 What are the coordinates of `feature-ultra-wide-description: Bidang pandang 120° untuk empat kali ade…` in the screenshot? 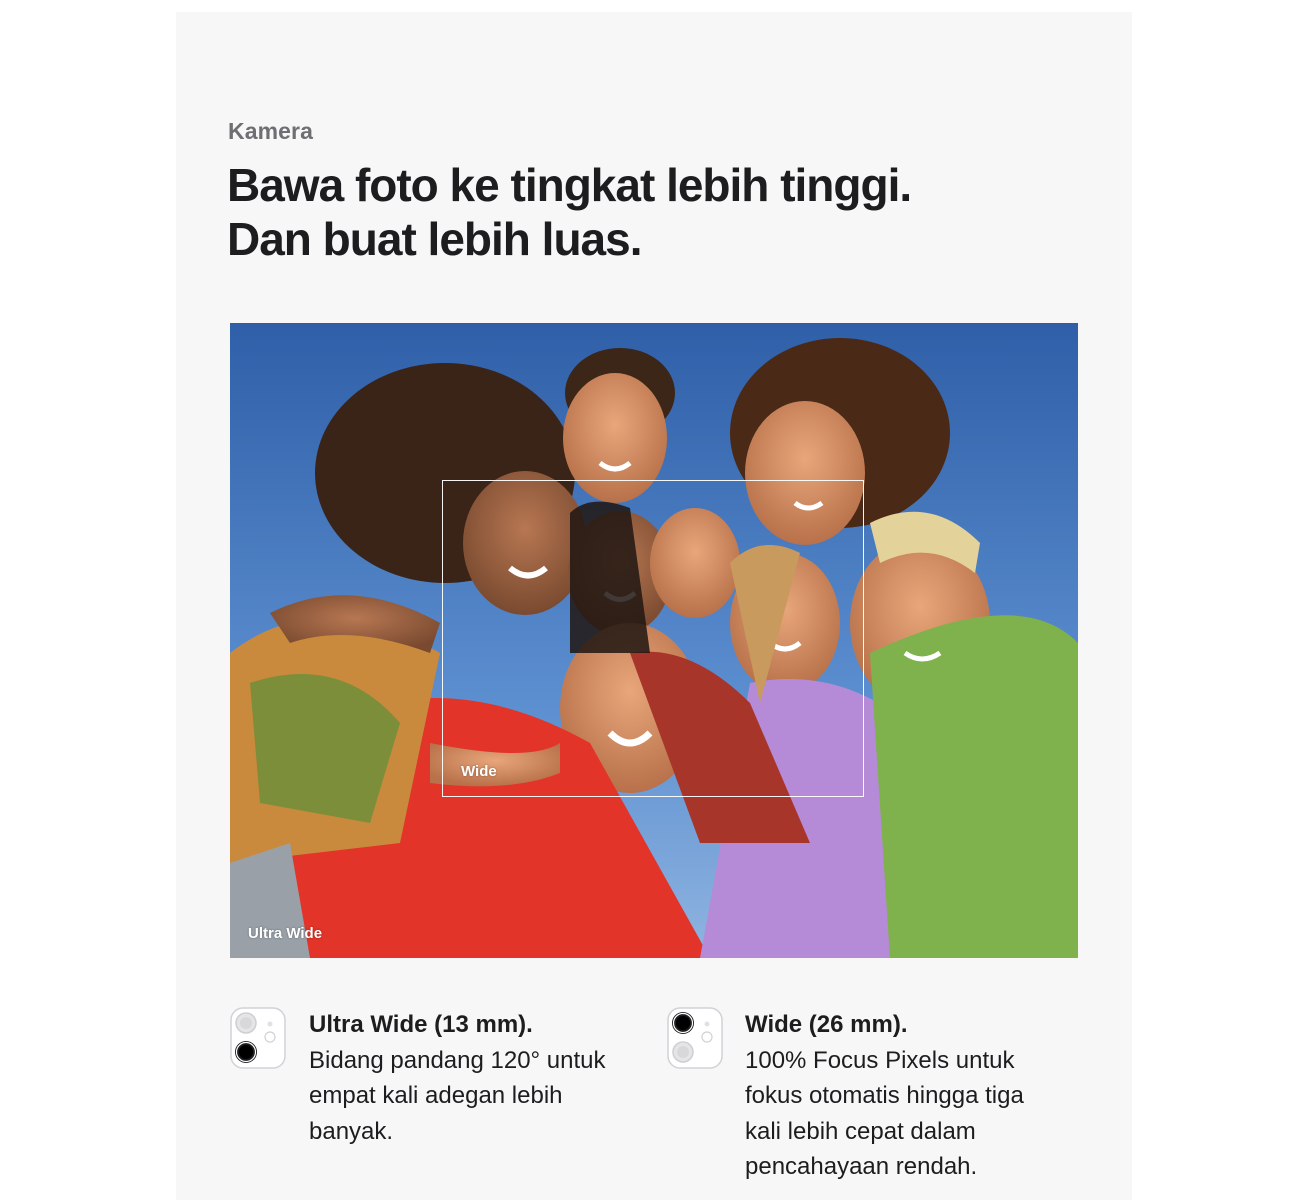 It's located at (457, 1095).